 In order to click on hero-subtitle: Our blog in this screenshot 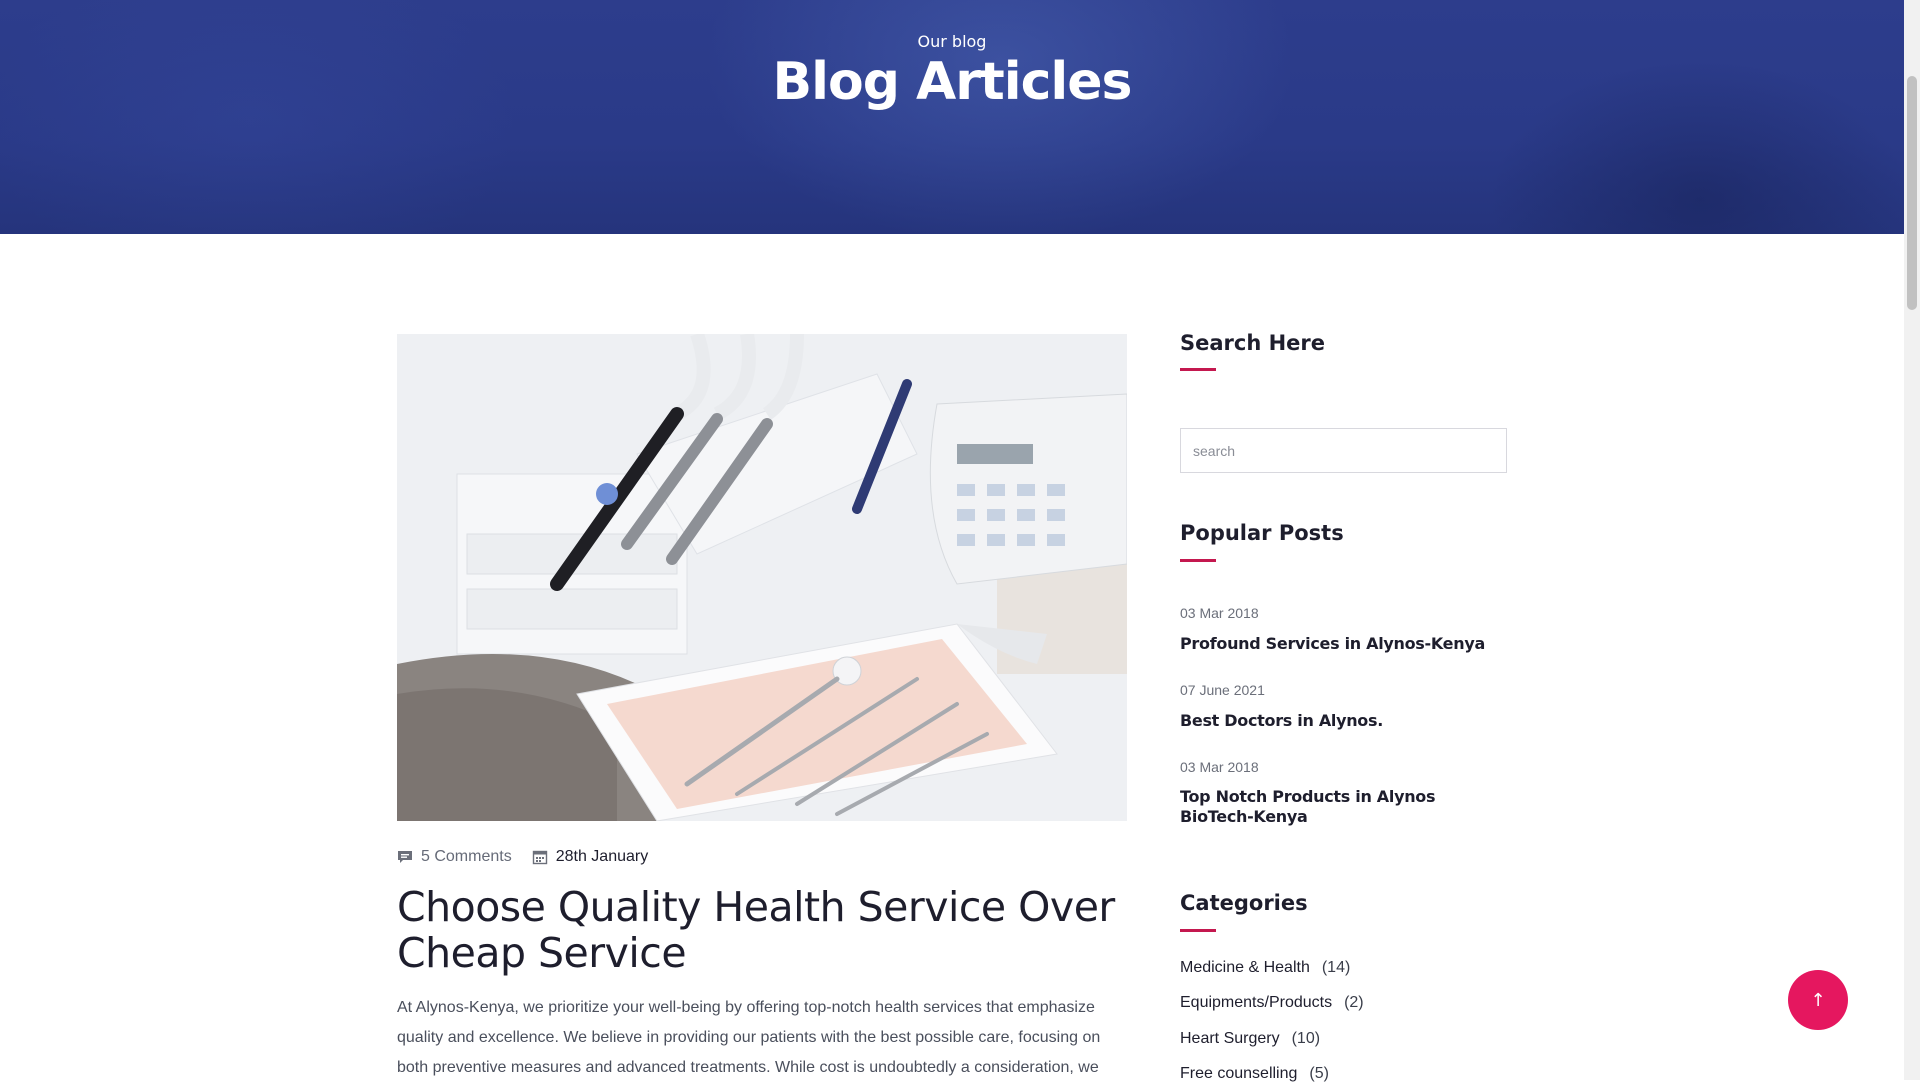, I will do `click(952, 41)`.